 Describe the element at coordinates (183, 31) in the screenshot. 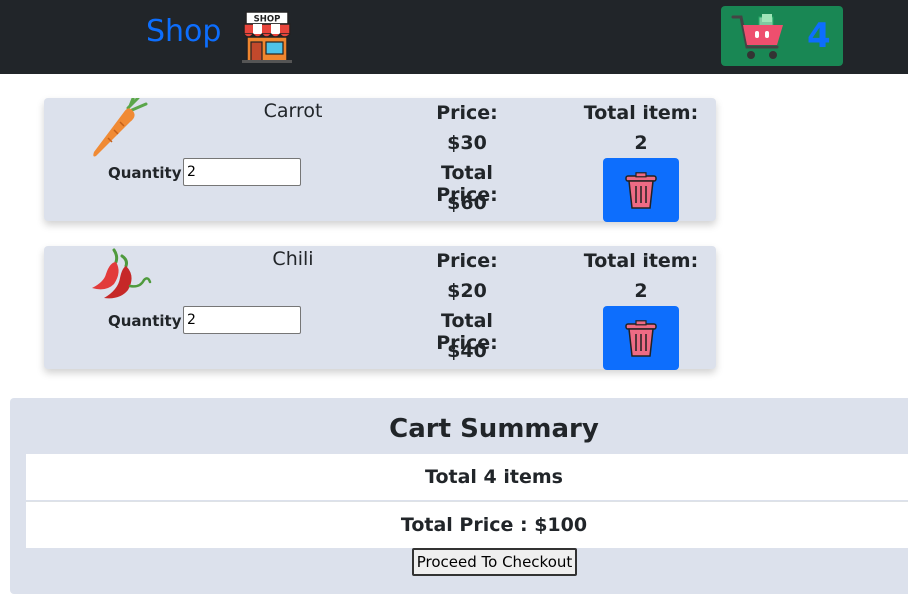

I see `brand-link: Shop` at that location.